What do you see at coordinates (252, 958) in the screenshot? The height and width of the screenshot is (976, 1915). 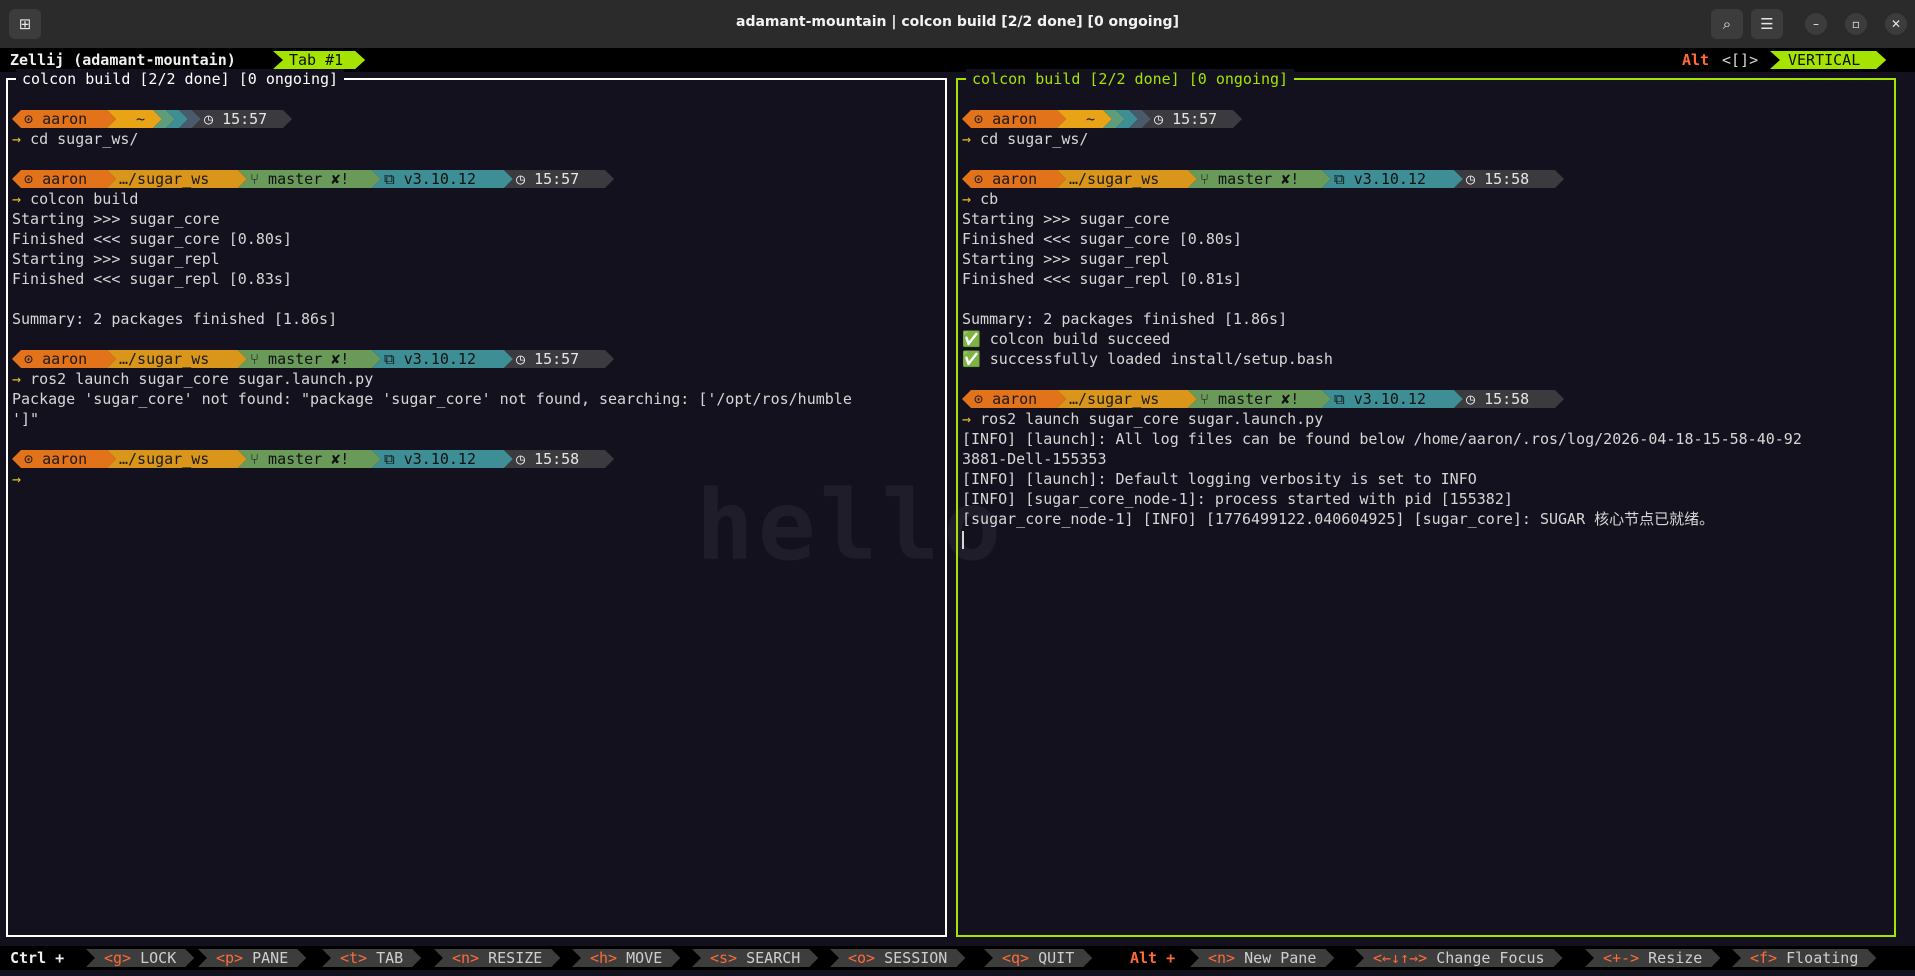 I see `keybind-pane: <p> PANE` at bounding box center [252, 958].